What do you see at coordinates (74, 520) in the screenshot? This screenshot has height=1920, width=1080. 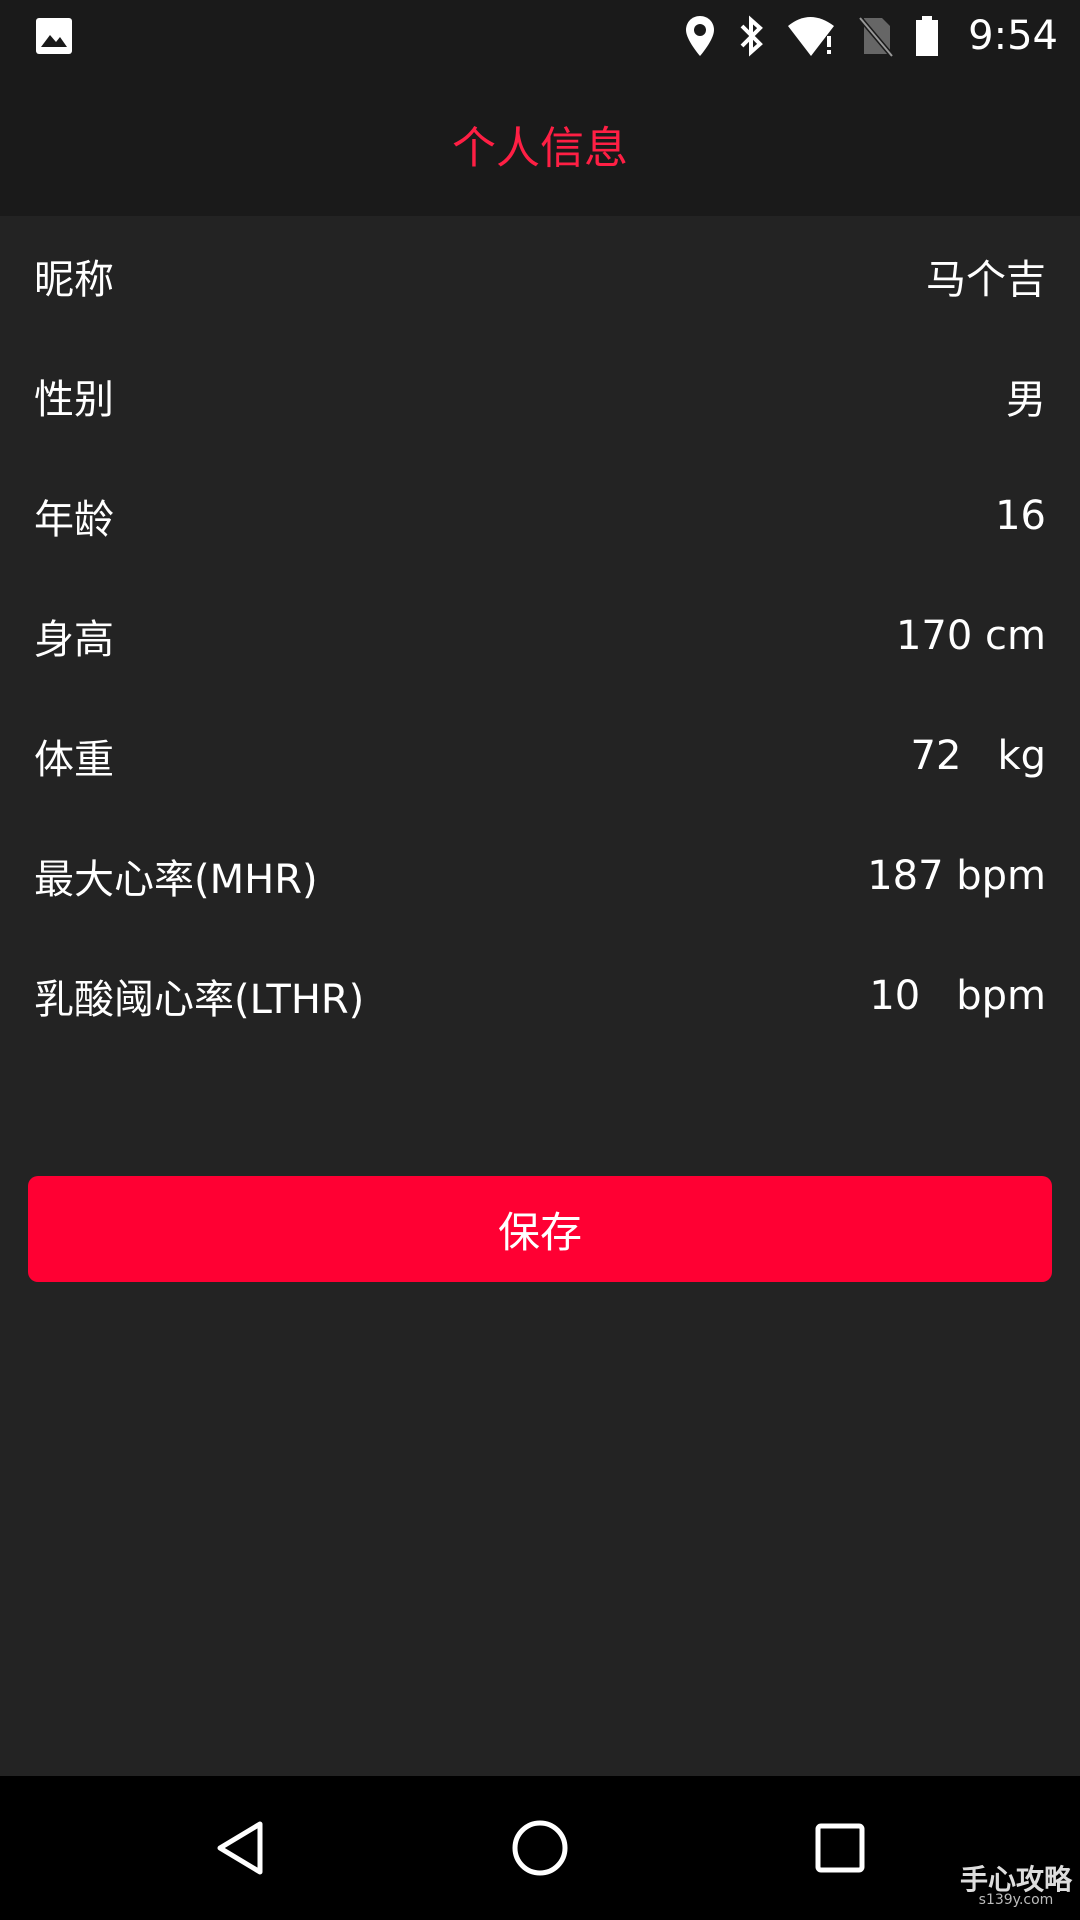 I see `age-label: 年龄` at bounding box center [74, 520].